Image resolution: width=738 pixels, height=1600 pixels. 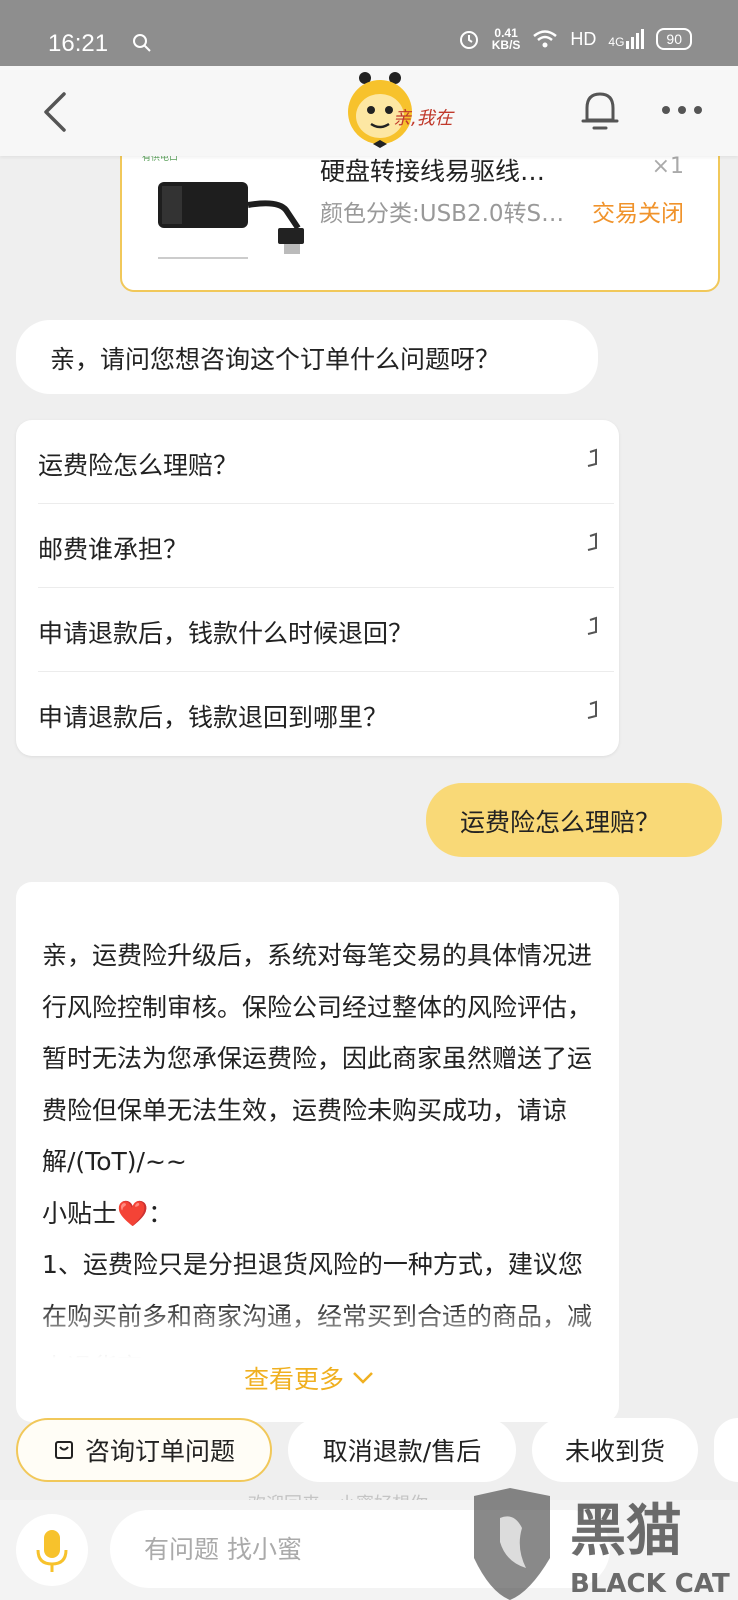 What do you see at coordinates (545, 39) in the screenshot?
I see `wifi-icon` at bounding box center [545, 39].